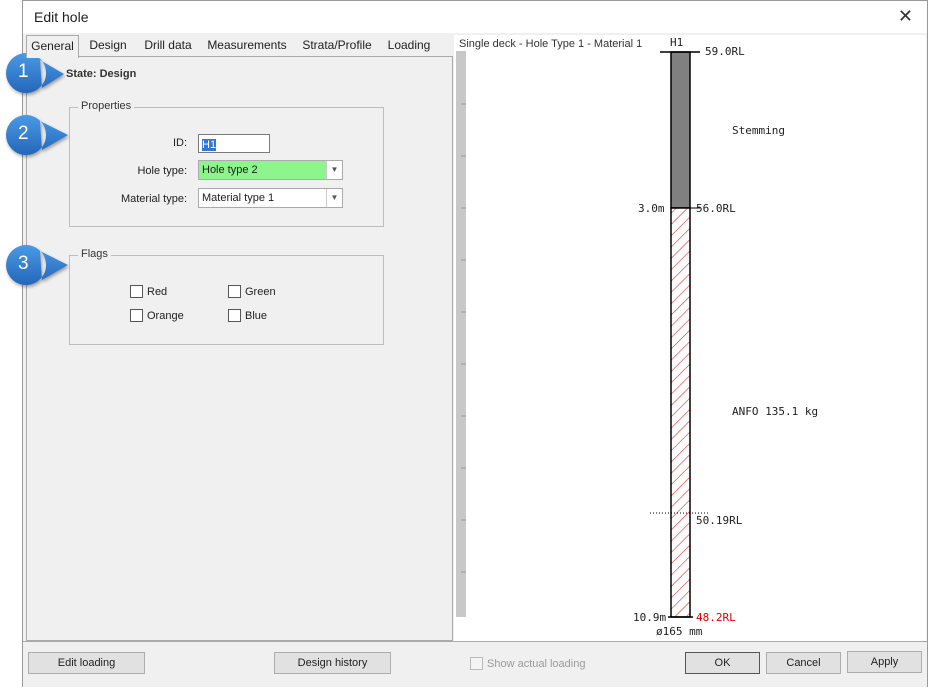 The height and width of the screenshot is (688, 928). What do you see at coordinates (476, 663) in the screenshot?
I see `checkbox-box` at bounding box center [476, 663].